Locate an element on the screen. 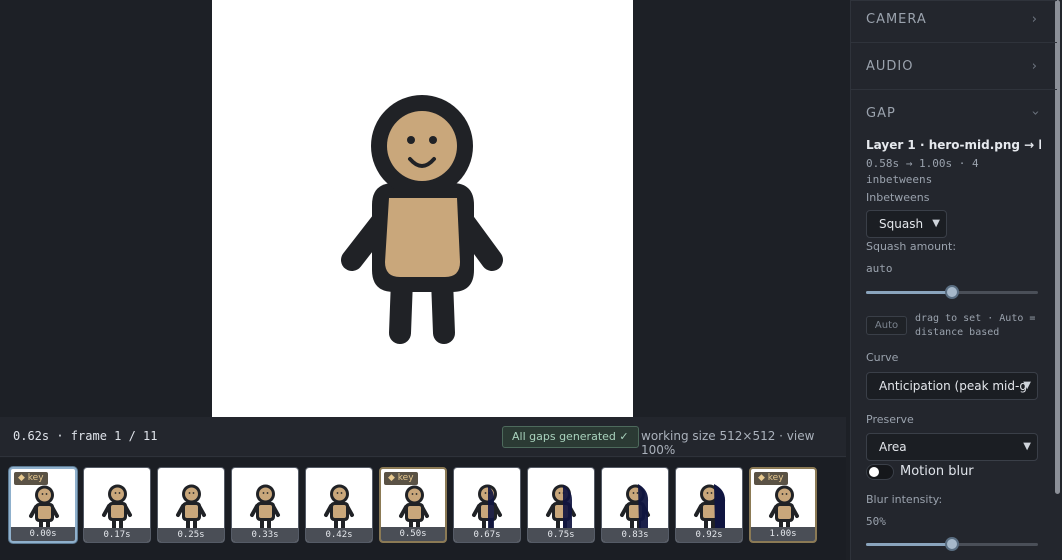 Image resolution: width=1062 pixels, height=560 pixels. squash-amount-slider is located at coordinates (952, 292).